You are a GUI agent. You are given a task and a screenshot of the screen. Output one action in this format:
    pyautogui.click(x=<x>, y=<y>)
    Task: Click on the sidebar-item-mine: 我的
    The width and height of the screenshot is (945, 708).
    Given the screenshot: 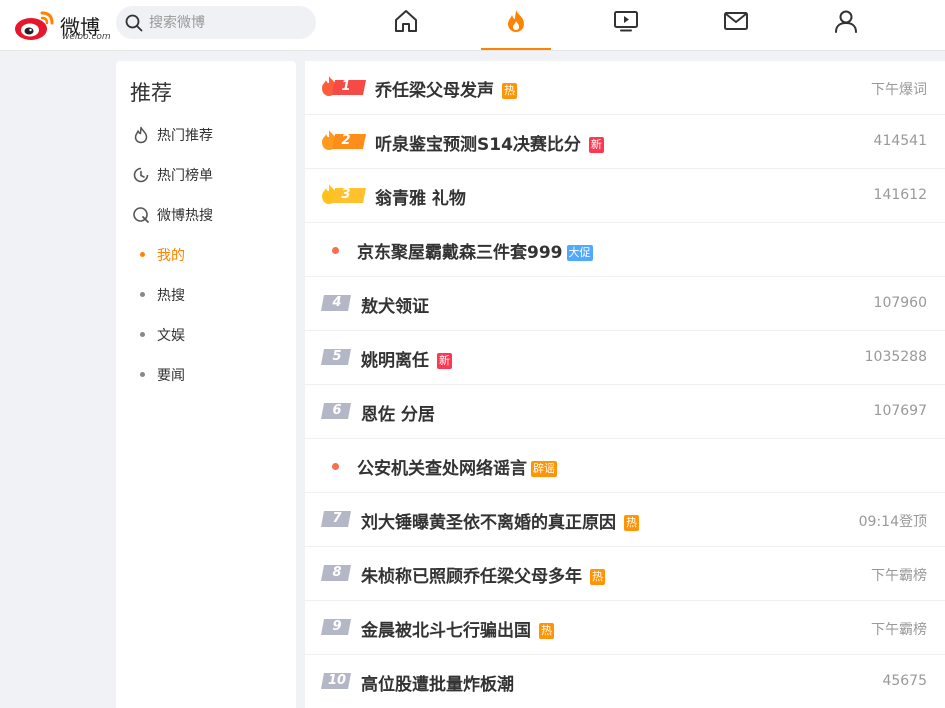 What is the action you would take?
    pyautogui.click(x=210, y=255)
    